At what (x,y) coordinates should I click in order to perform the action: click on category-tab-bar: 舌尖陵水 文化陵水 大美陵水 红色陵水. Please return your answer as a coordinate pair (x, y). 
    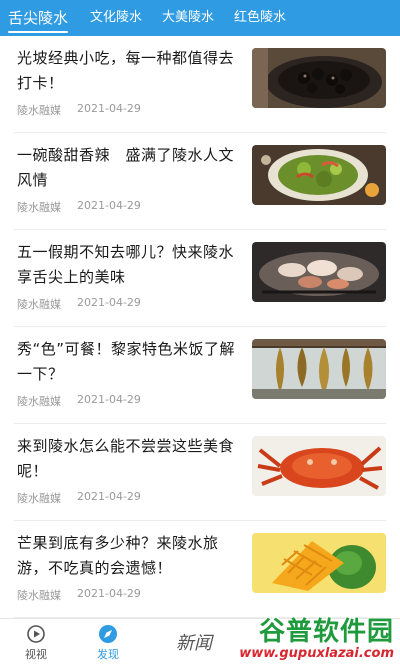
    Looking at the image, I should click on (200, 18).